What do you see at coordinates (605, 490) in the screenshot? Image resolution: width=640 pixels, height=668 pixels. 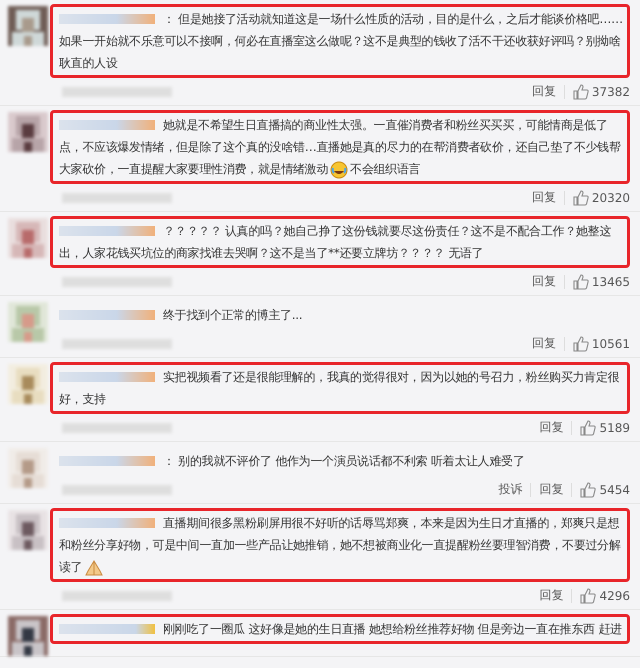 I see `like-button: 5454` at bounding box center [605, 490].